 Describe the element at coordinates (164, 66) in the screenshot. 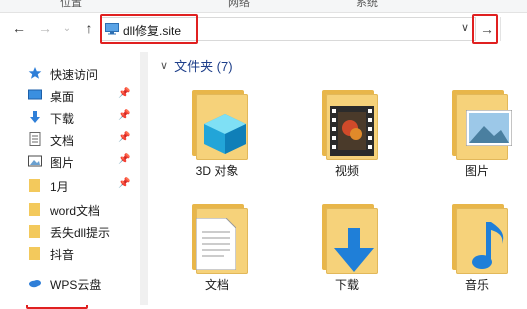

I see `chevron-down-icon: ∨` at that location.